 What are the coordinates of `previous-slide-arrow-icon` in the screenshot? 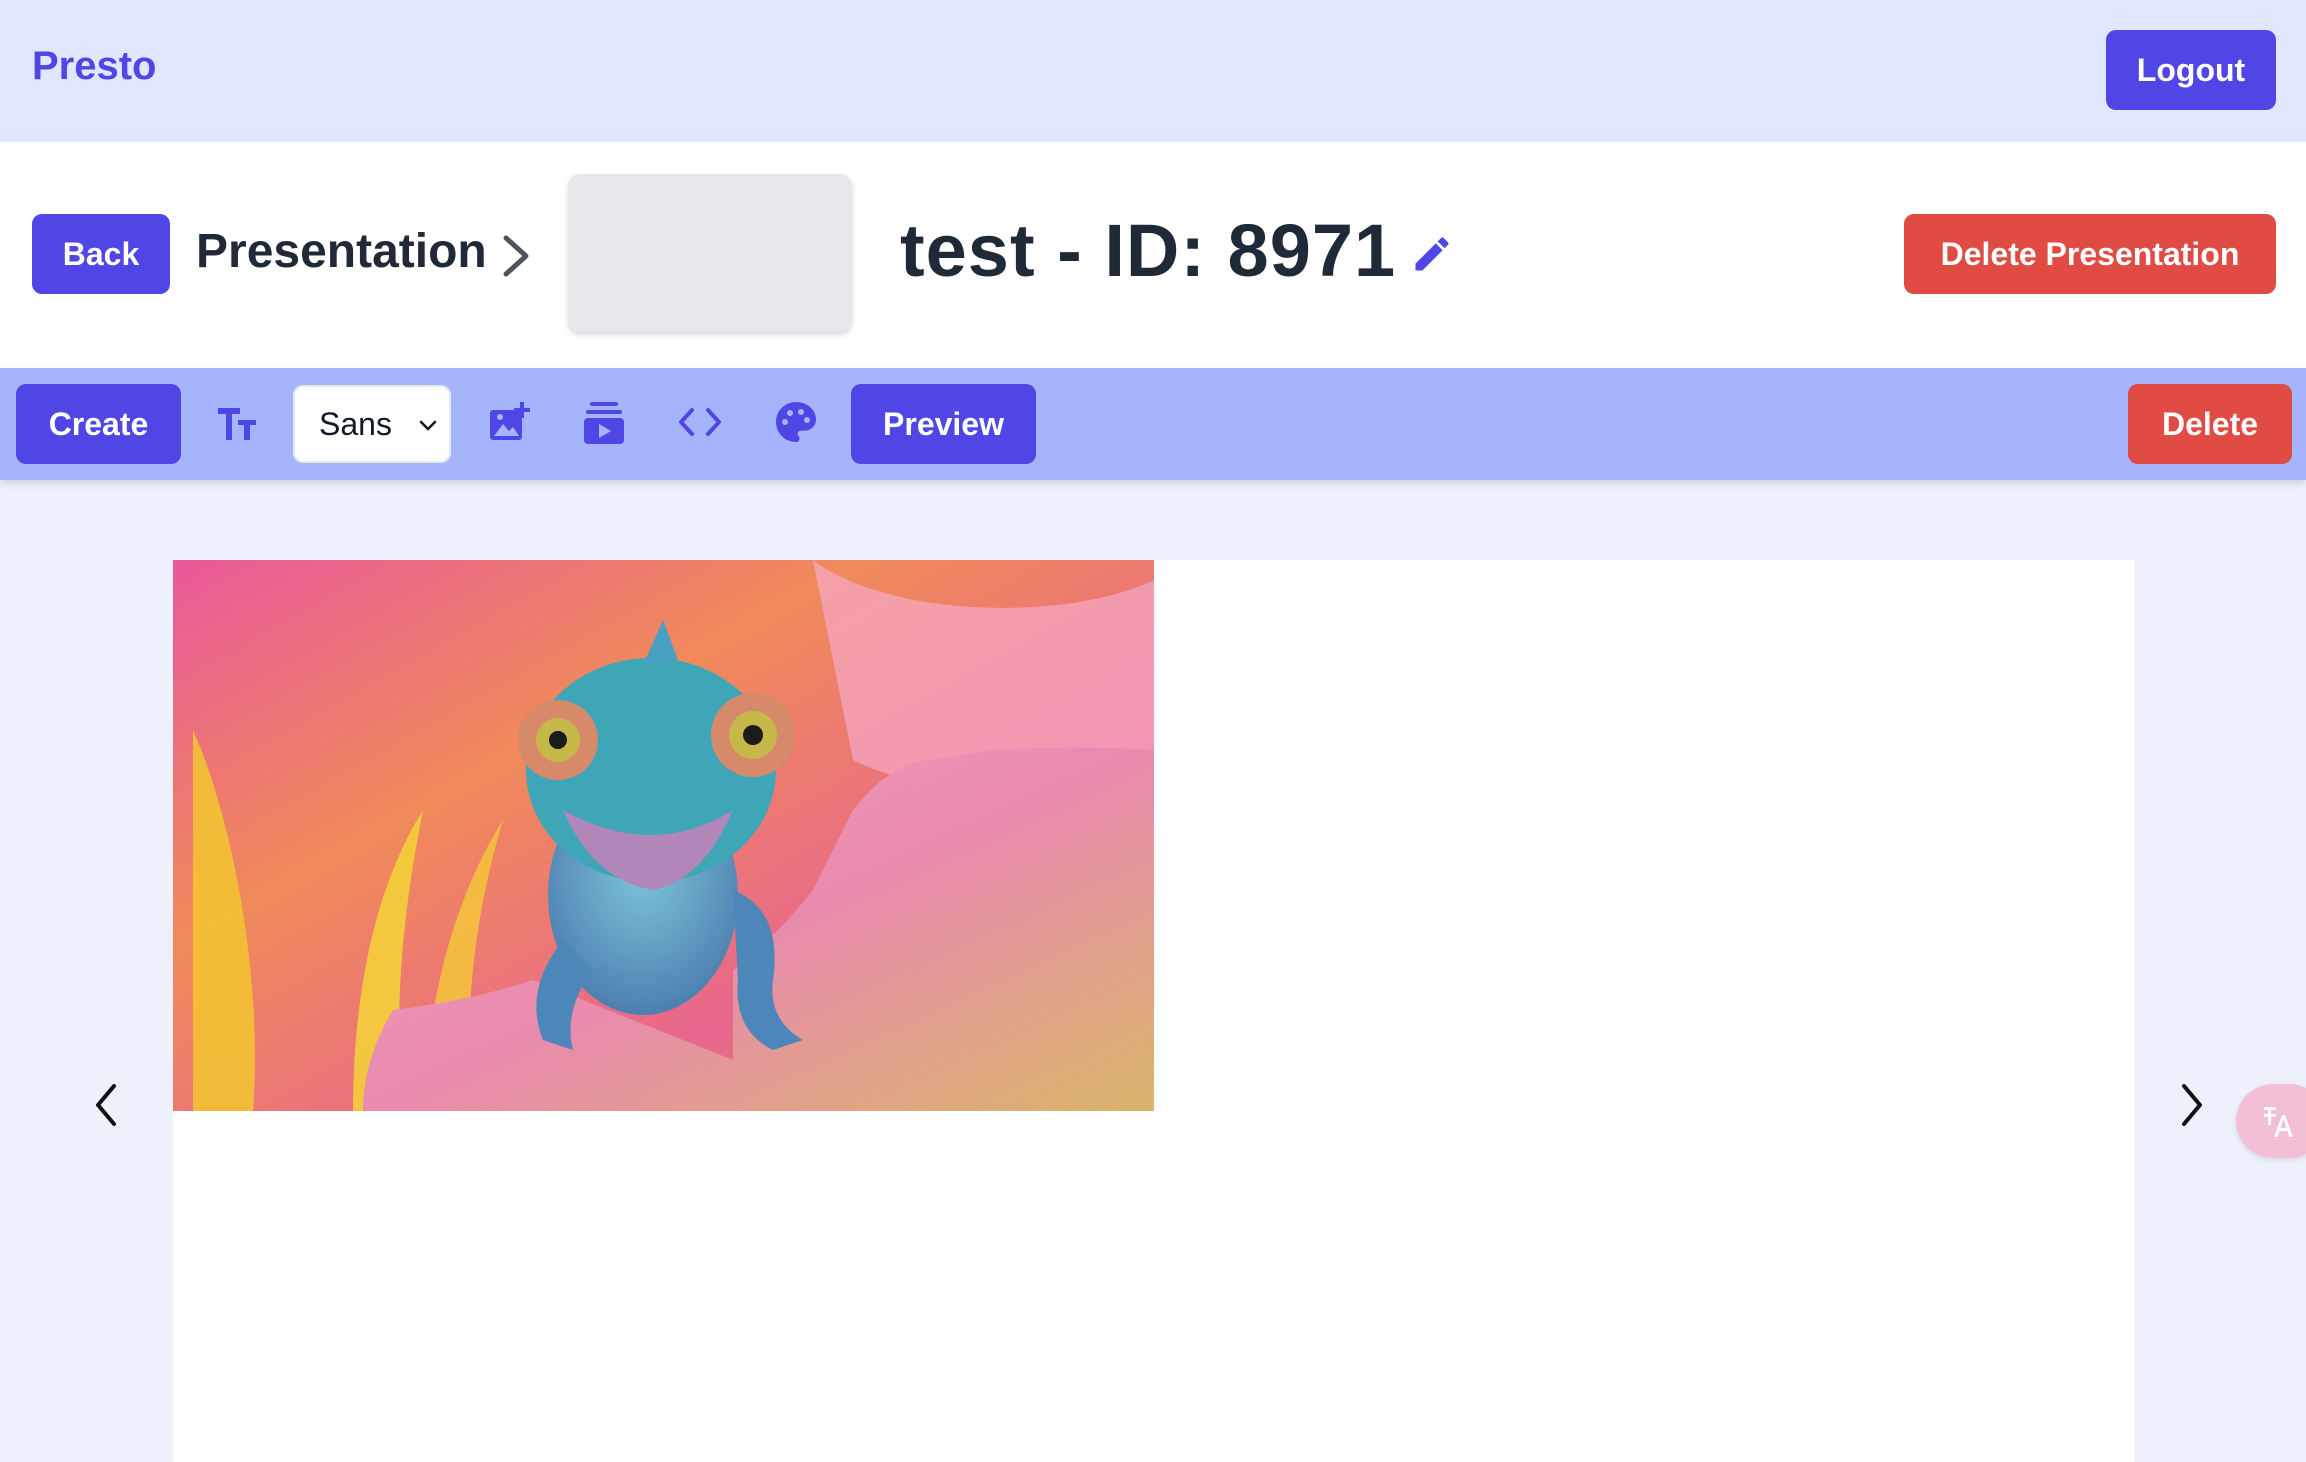 It's located at (106, 1105).